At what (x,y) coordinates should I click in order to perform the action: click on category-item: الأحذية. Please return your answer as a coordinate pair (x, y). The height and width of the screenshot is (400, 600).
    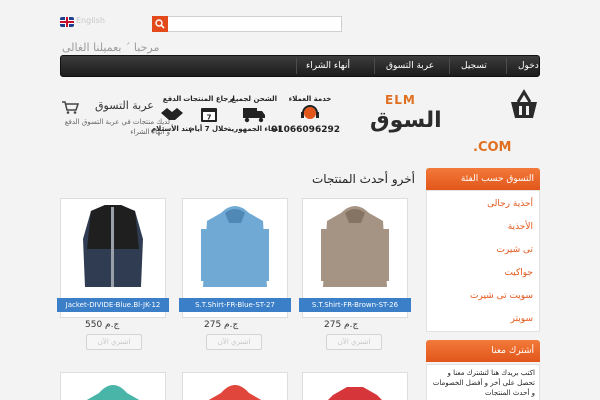
    Looking at the image, I should click on (520, 227).